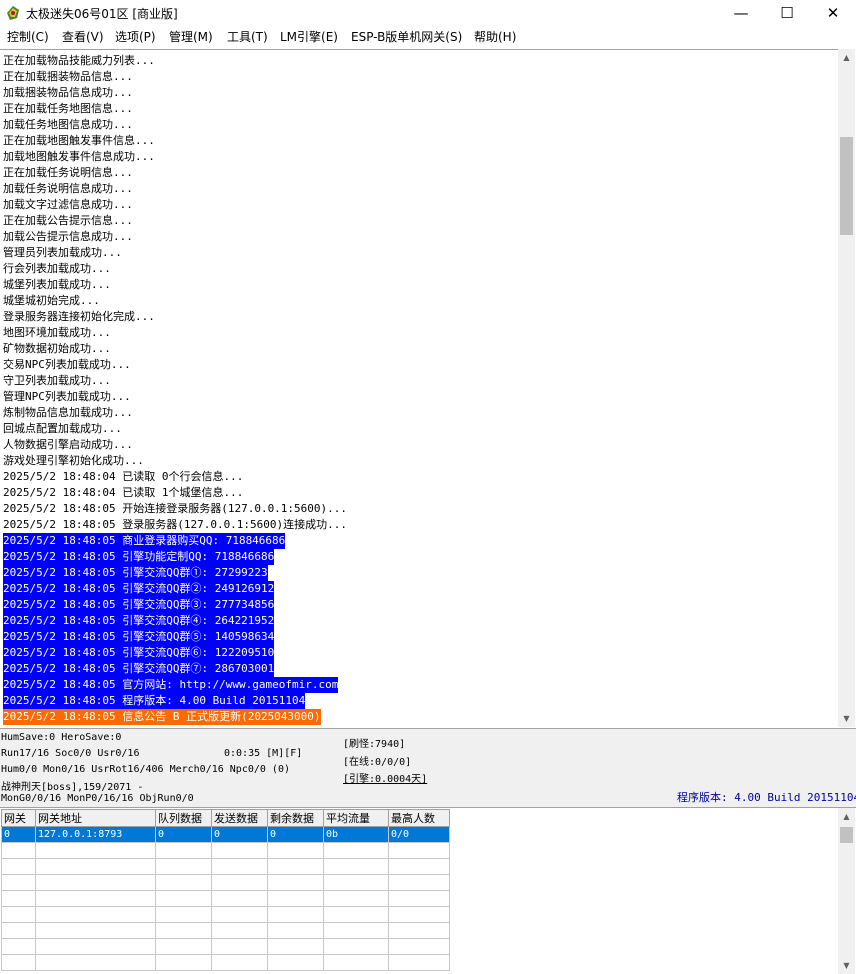  I want to click on maximize-button: ☐, so click(787, 13).